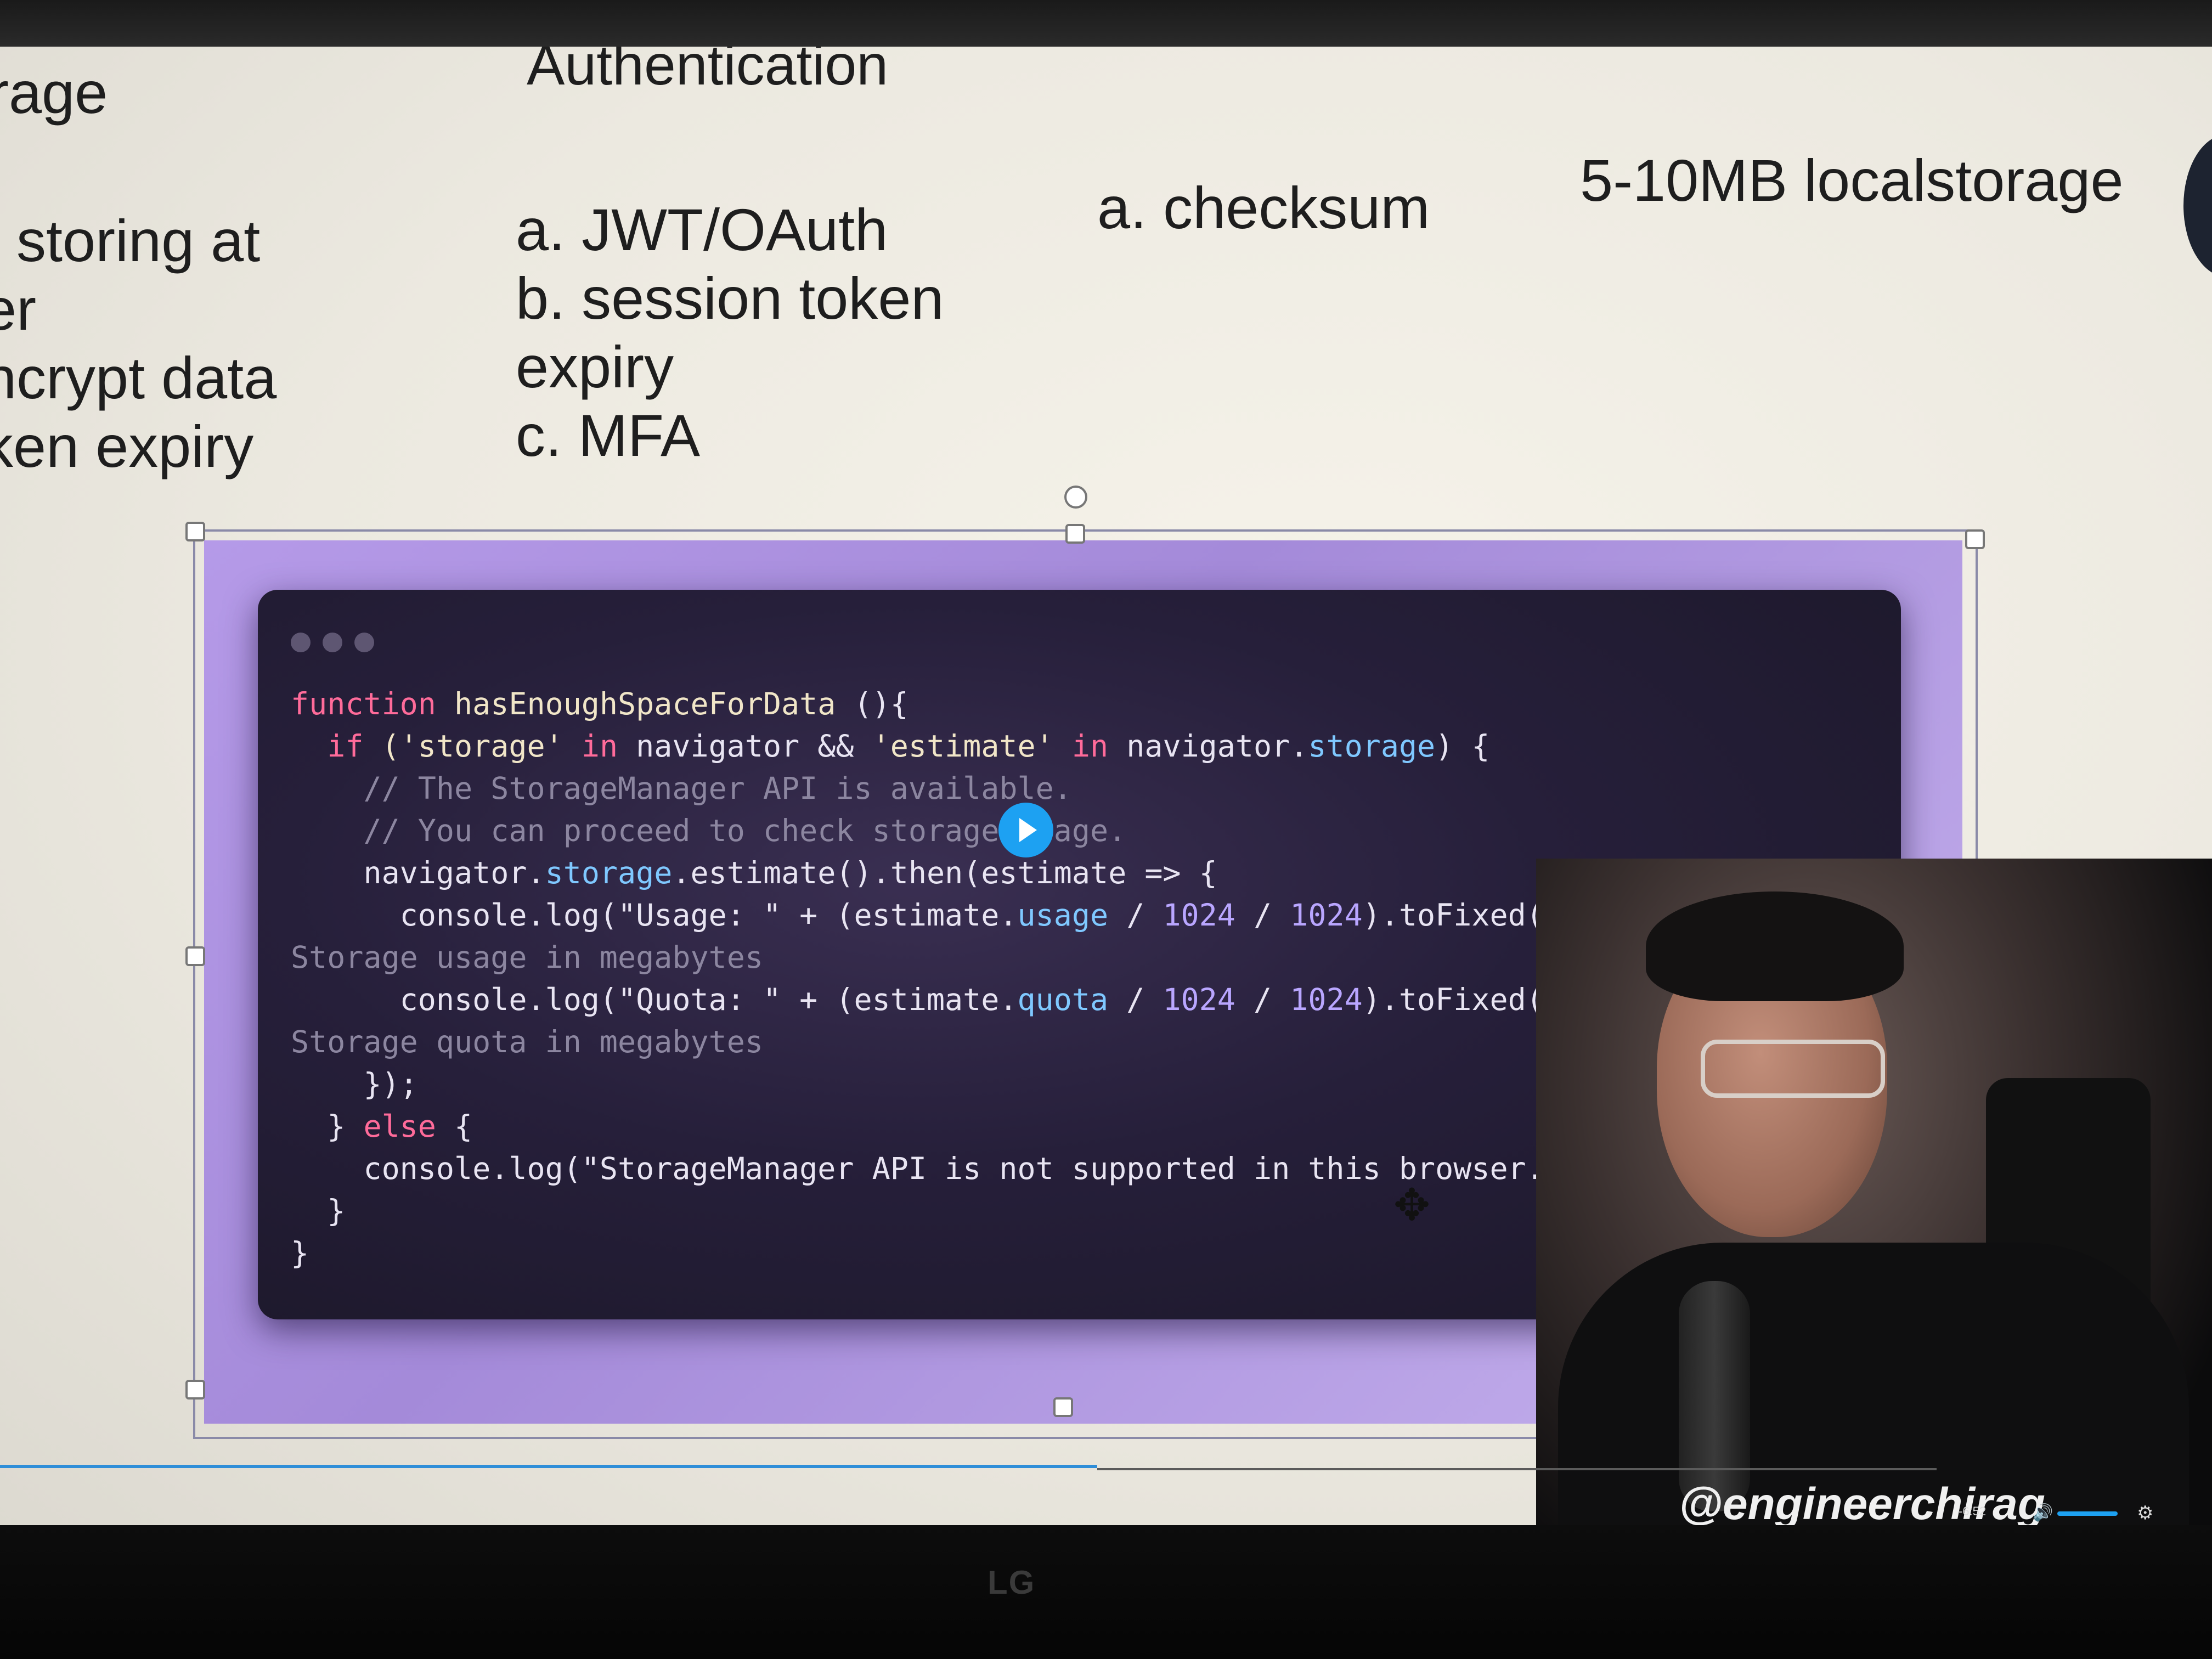 Image resolution: width=2212 pixels, height=1659 pixels. I want to click on rotate-handle, so click(1075, 497).